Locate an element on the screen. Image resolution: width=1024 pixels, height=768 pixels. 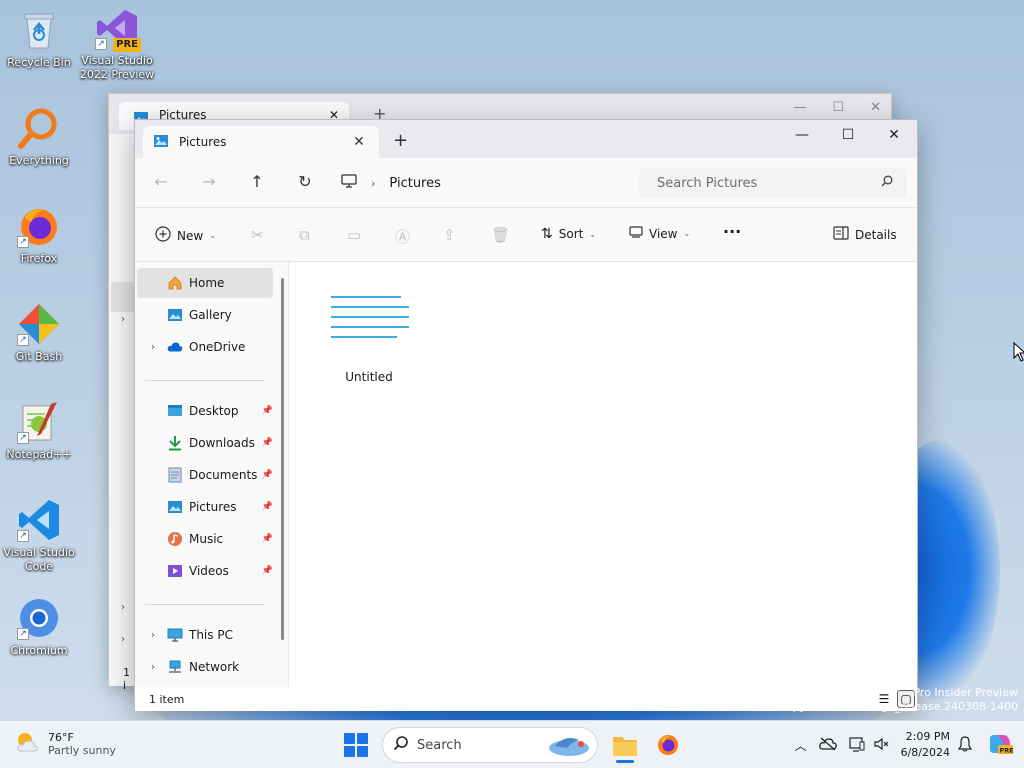
more-options-icon: ··· is located at coordinates (732, 231).